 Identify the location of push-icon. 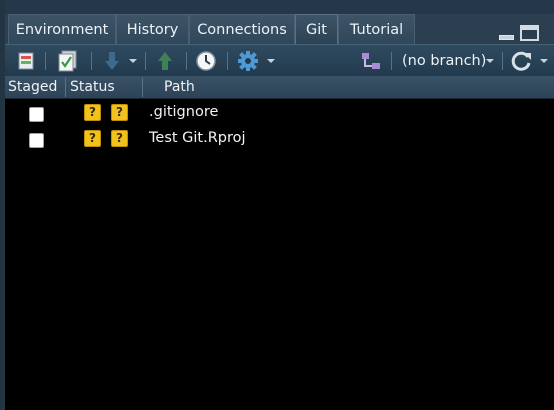
(165, 61).